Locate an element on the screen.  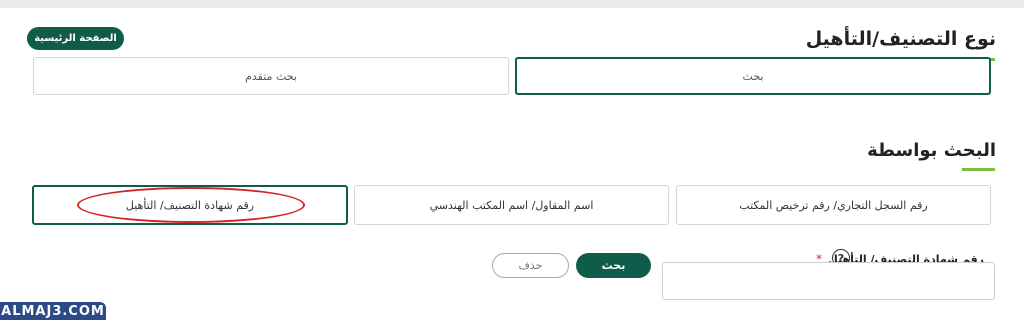
tab-commercial-register: رقم السجل التجاري/ رقم ترخيص المكتب is located at coordinates (833, 205).